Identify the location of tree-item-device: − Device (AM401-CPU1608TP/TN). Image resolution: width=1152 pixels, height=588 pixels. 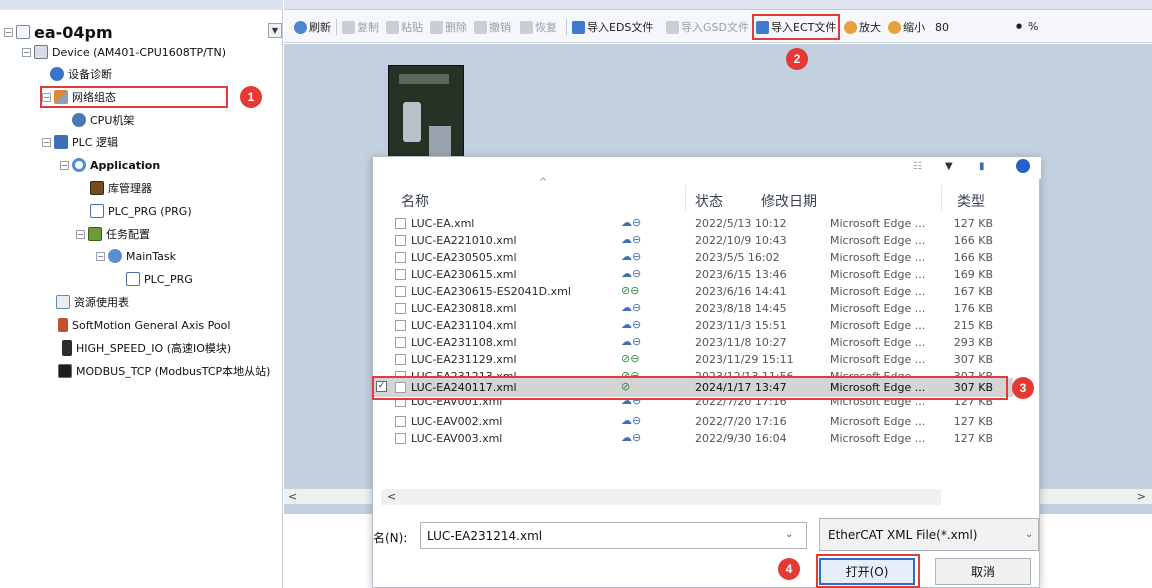
(124, 52).